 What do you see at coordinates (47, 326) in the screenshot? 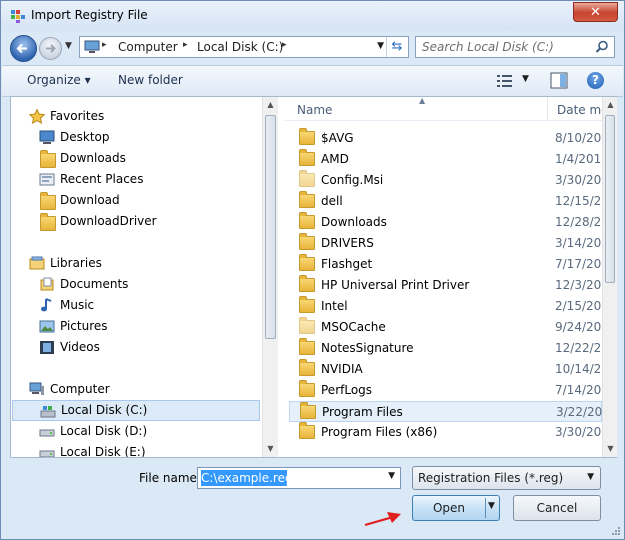
I see `pictures-icon` at bounding box center [47, 326].